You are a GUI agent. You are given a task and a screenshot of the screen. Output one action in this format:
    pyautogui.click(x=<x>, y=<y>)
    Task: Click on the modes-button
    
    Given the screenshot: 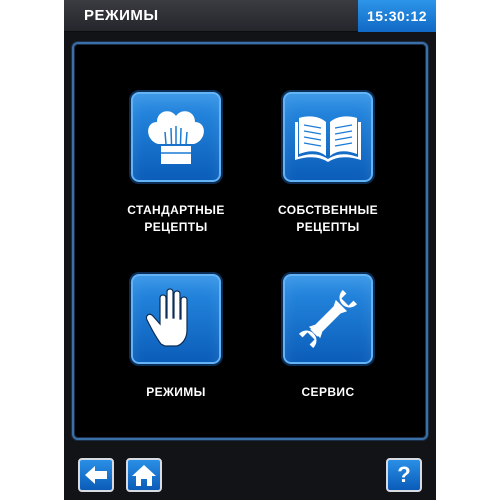 What is the action you would take?
    pyautogui.click(x=176, y=319)
    